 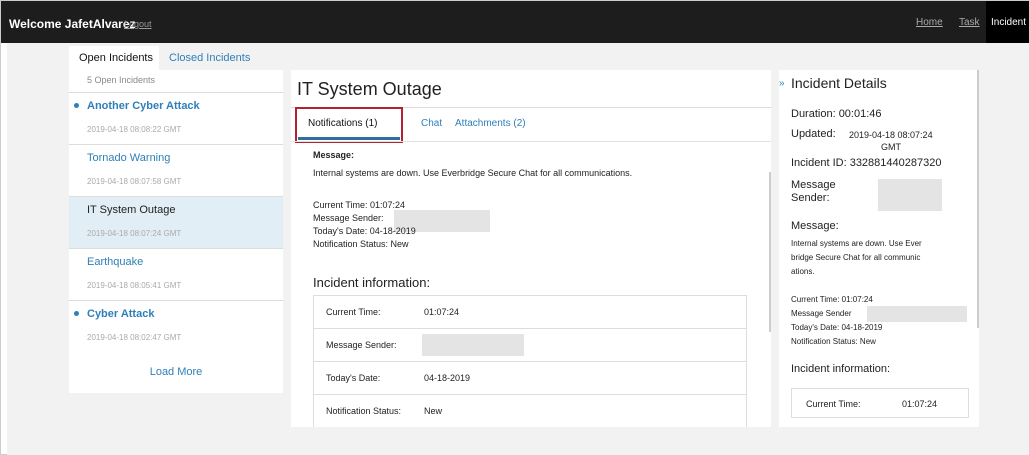 What do you see at coordinates (530, 411) in the screenshot?
I see `table-row: Notification Status: New` at bounding box center [530, 411].